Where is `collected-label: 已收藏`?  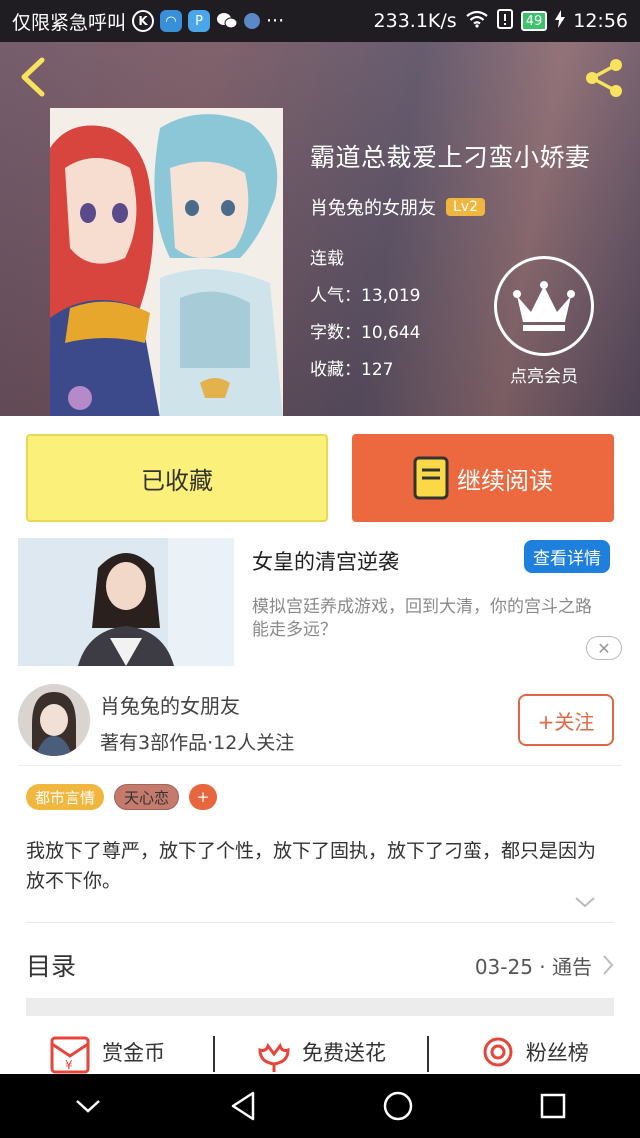
collected-label: 已收藏 is located at coordinates (177, 480).